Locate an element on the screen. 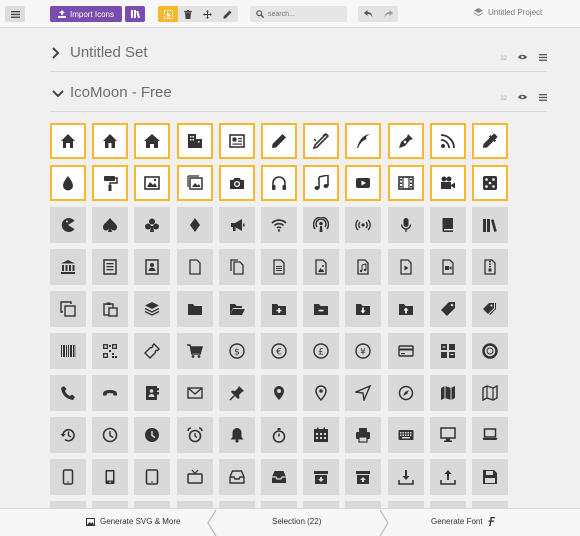 The width and height of the screenshot is (580, 536). icon-tile-file-picture is located at coordinates (321, 267).